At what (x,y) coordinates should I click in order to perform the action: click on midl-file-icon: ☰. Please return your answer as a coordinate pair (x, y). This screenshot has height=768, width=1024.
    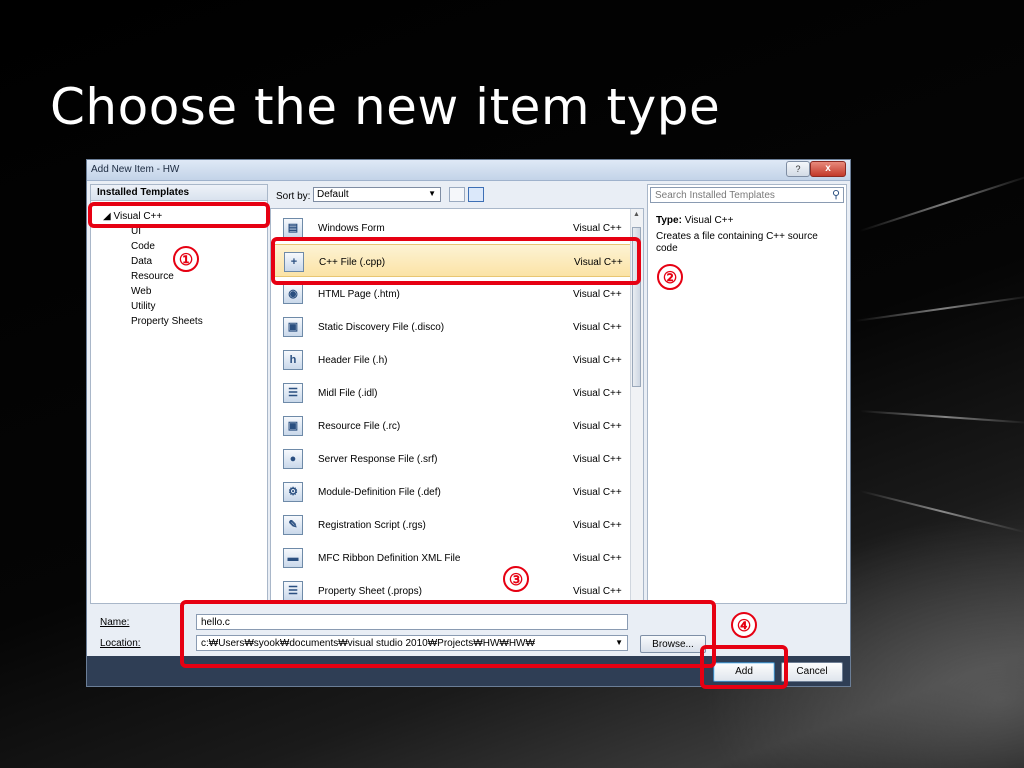
    Looking at the image, I should click on (293, 393).